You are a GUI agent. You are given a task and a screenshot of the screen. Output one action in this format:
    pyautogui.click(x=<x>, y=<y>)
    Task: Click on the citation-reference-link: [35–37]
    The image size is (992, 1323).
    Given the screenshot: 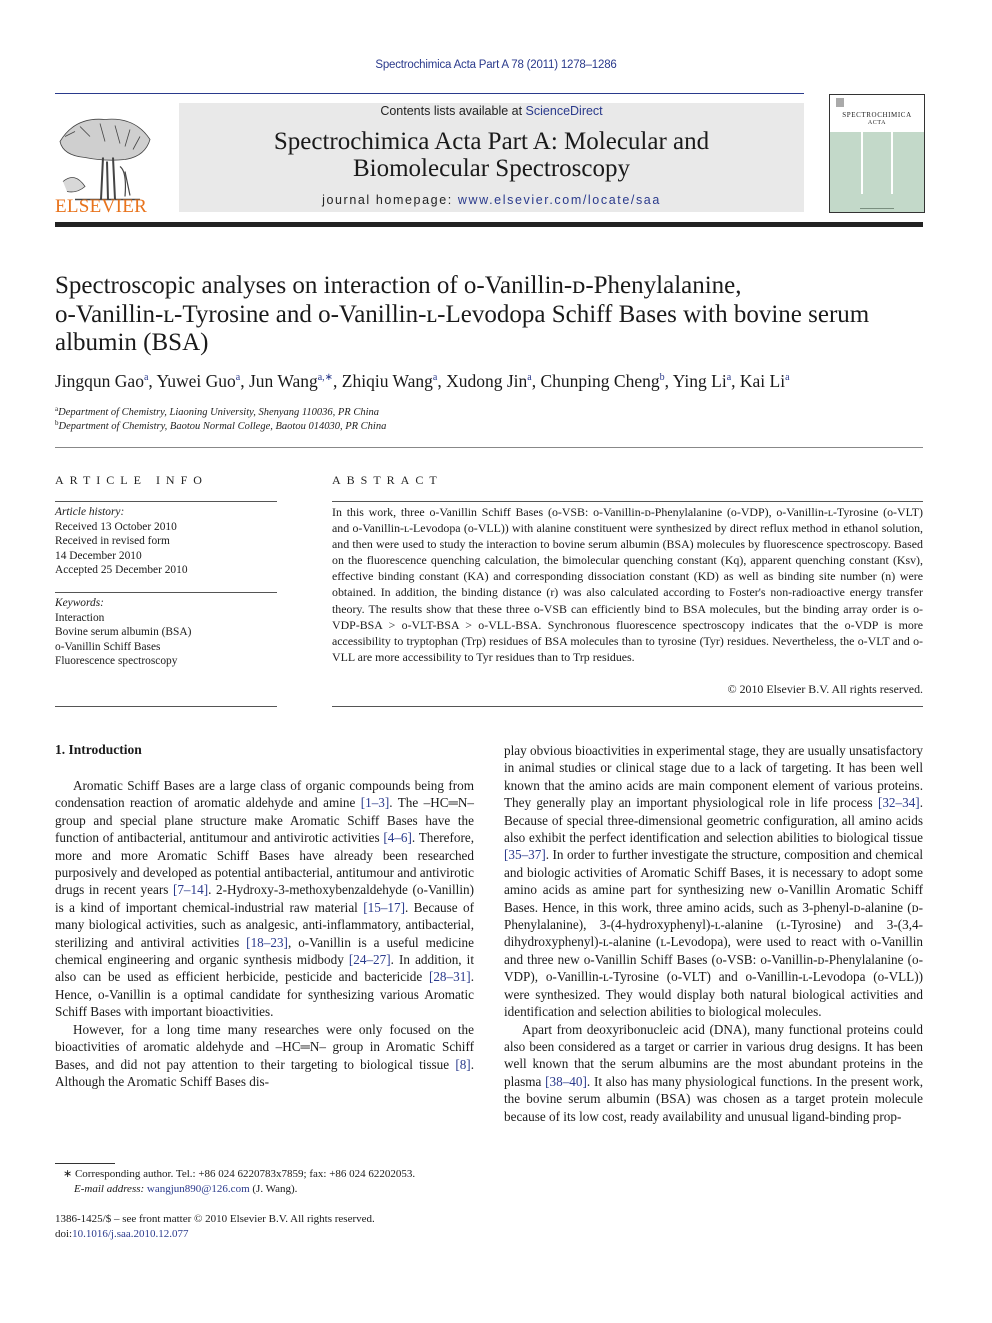 What is the action you would take?
    pyautogui.click(x=525, y=854)
    